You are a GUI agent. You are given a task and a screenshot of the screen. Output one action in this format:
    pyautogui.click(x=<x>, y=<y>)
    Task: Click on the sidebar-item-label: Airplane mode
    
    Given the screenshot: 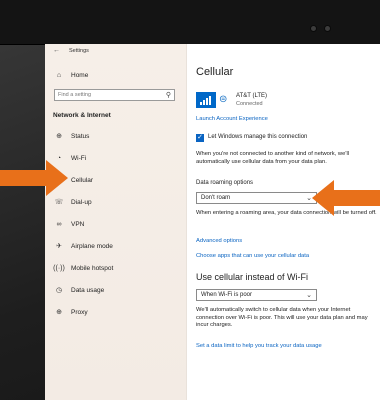 What is the action you would take?
    pyautogui.click(x=92, y=246)
    